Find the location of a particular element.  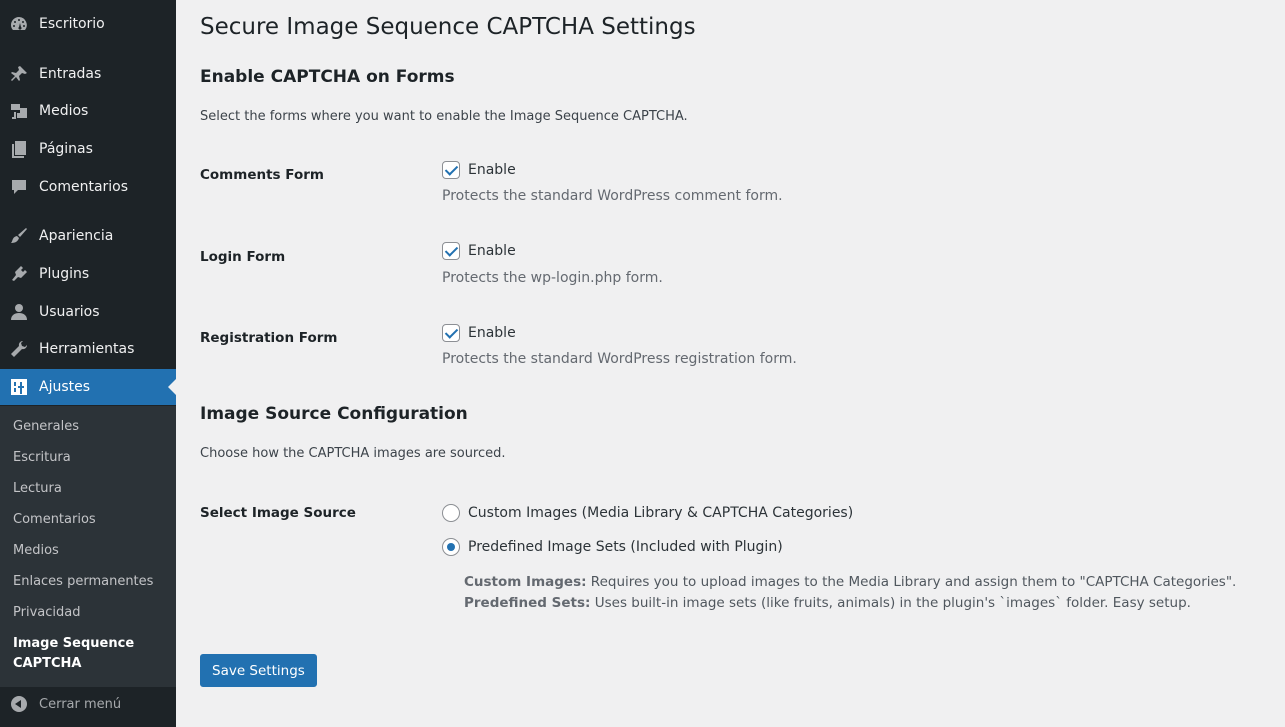

login-form-enable-checkbox: Enable is located at coordinates (479, 251).